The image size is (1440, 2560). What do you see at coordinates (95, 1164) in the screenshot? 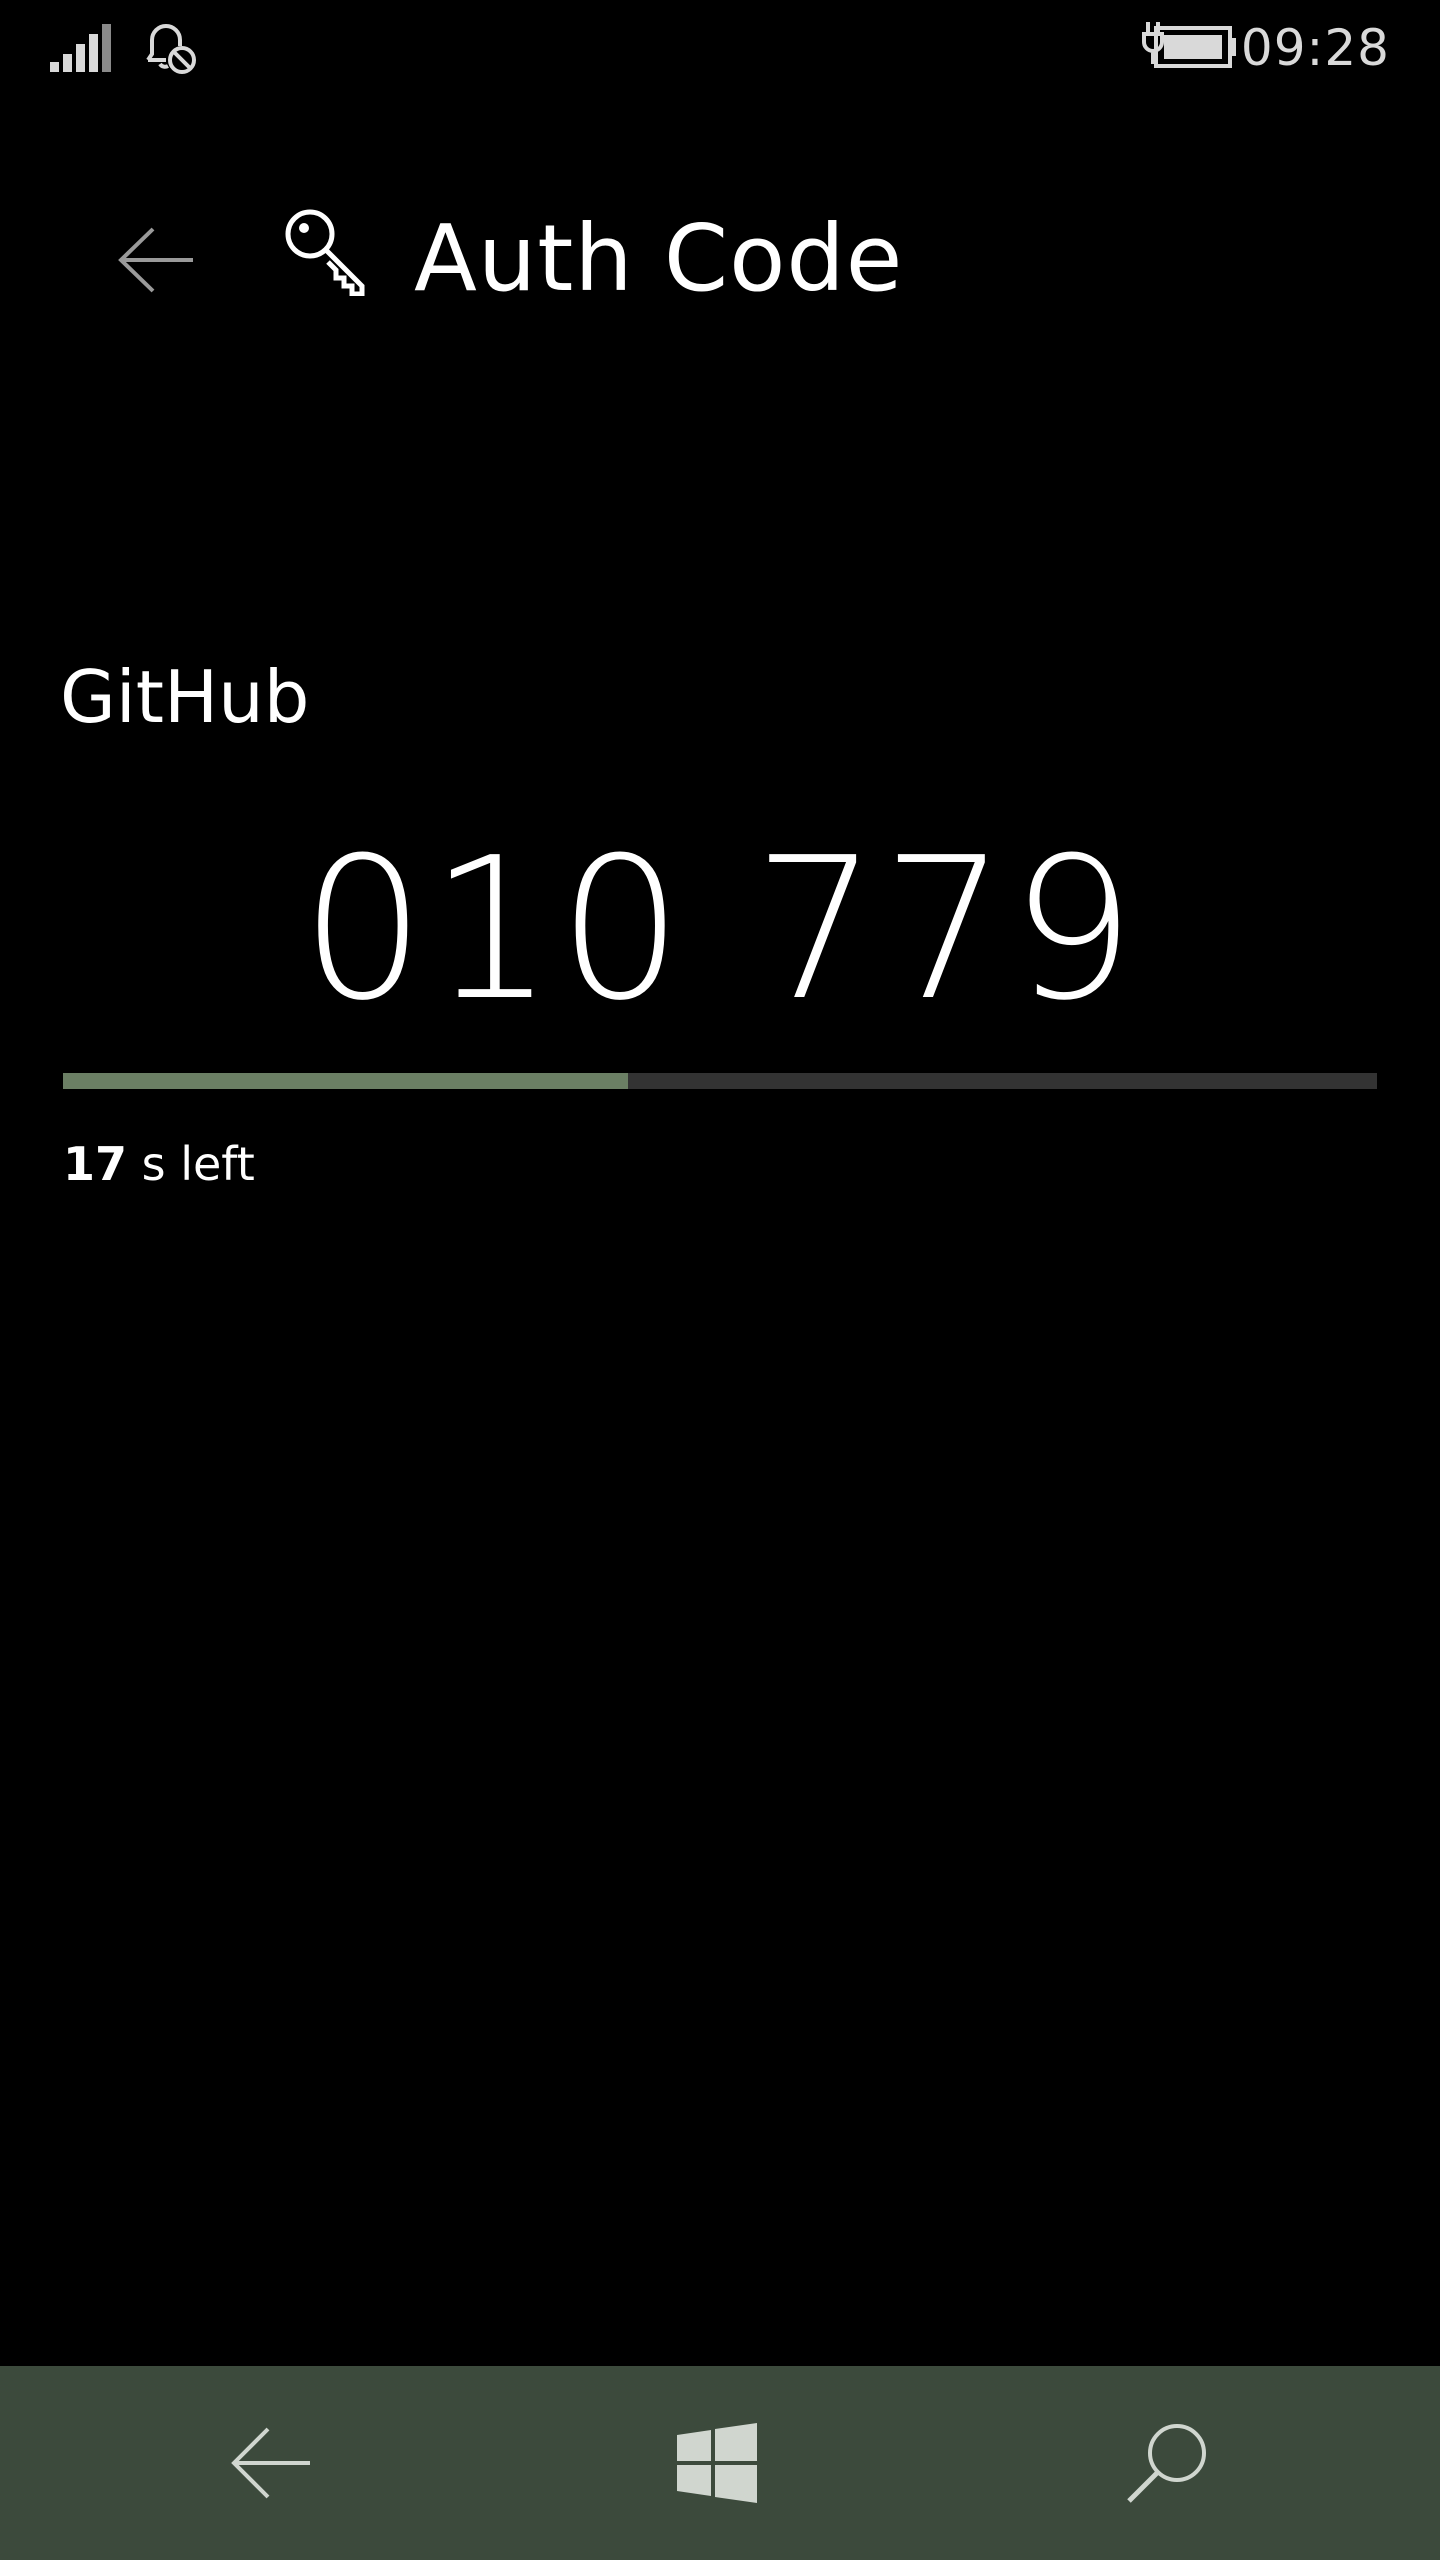
I see `seconds-left: 17` at bounding box center [95, 1164].